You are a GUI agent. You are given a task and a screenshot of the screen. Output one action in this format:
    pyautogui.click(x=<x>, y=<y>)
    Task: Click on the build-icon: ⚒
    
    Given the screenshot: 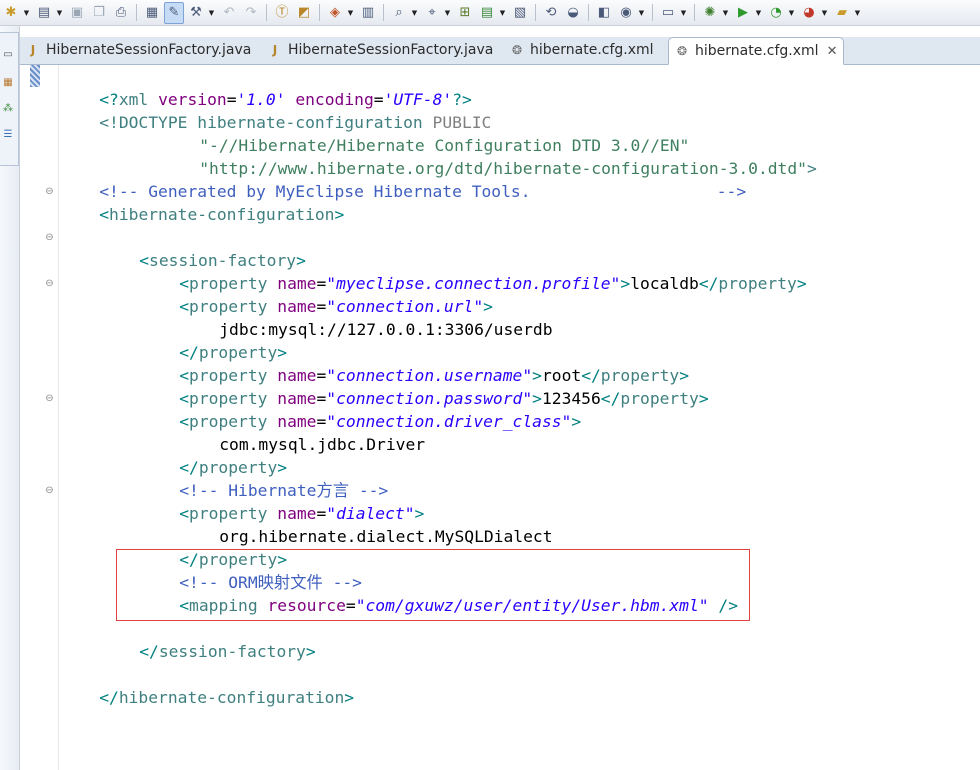 What is the action you would take?
    pyautogui.click(x=196, y=13)
    